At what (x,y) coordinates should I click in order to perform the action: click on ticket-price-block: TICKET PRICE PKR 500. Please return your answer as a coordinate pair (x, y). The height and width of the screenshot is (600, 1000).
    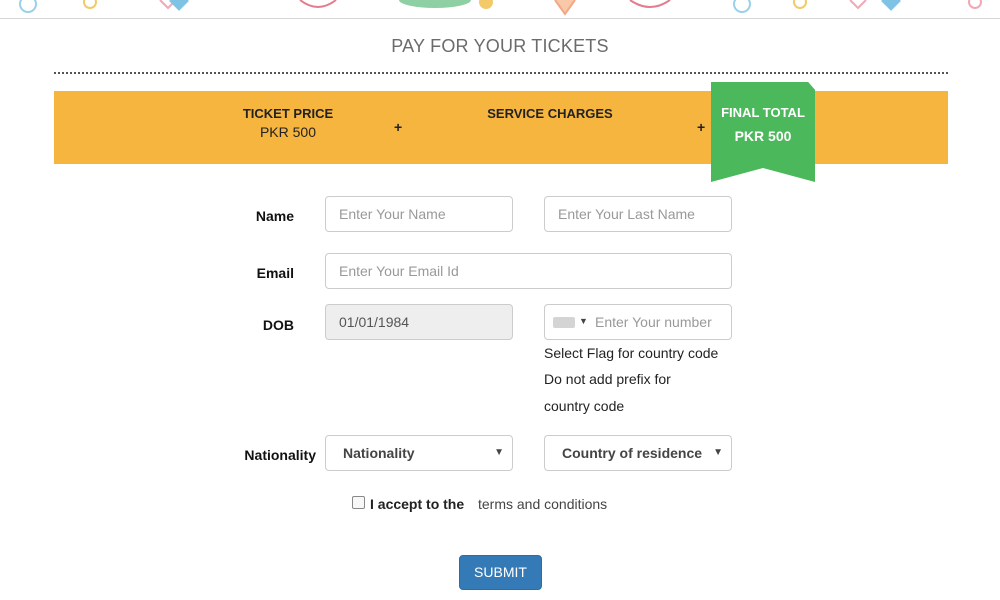
    Looking at the image, I should click on (288, 123).